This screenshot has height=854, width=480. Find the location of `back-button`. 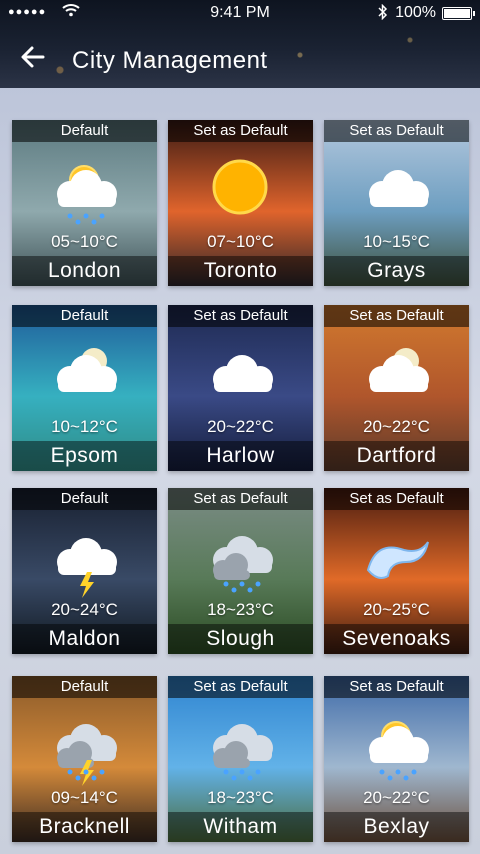

back-button is located at coordinates (35, 59).